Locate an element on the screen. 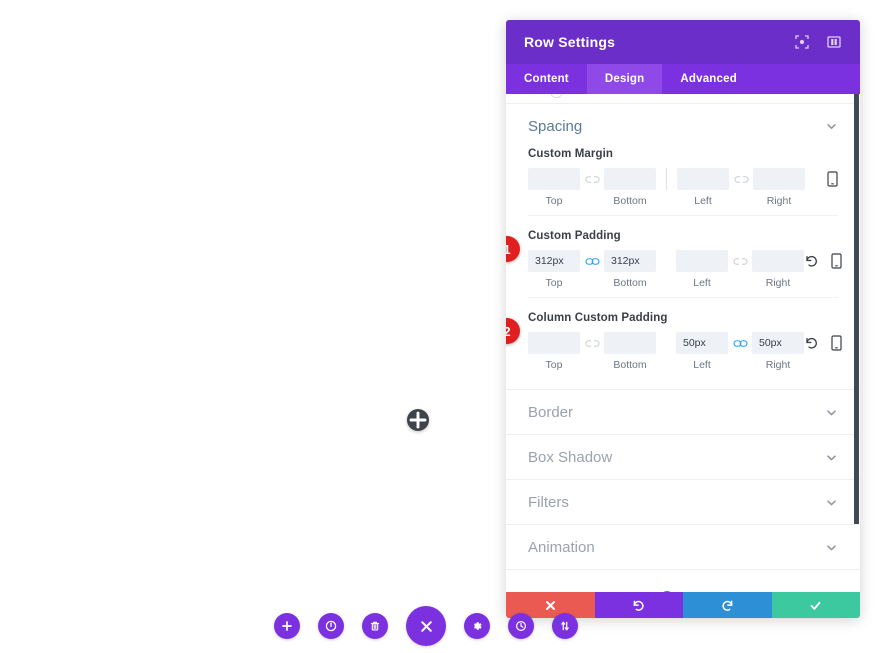 The width and height of the screenshot is (880, 653). builder-bottom-toolbar is located at coordinates (426, 626).